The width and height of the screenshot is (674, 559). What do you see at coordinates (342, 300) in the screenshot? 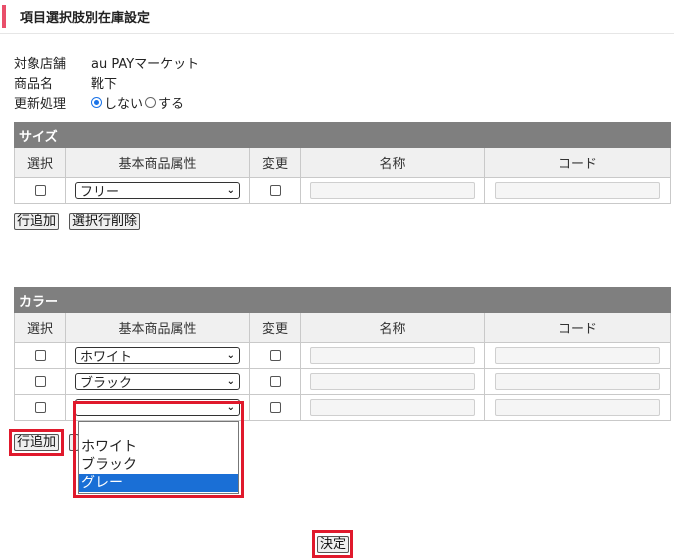
I see `color-section-title: カラー` at bounding box center [342, 300].